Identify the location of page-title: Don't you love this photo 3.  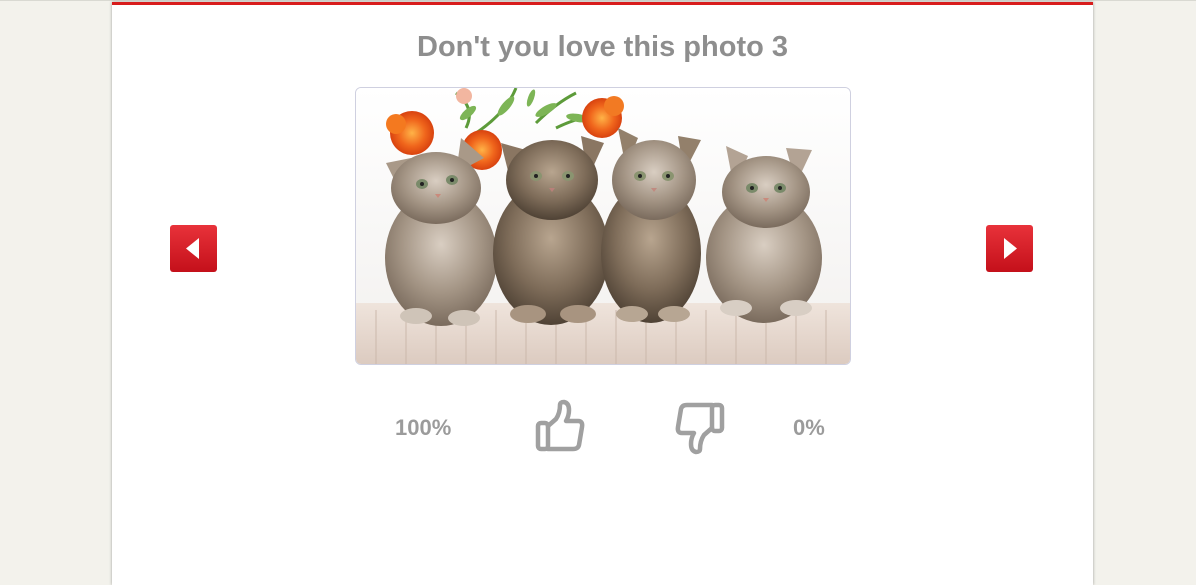
(602, 47).